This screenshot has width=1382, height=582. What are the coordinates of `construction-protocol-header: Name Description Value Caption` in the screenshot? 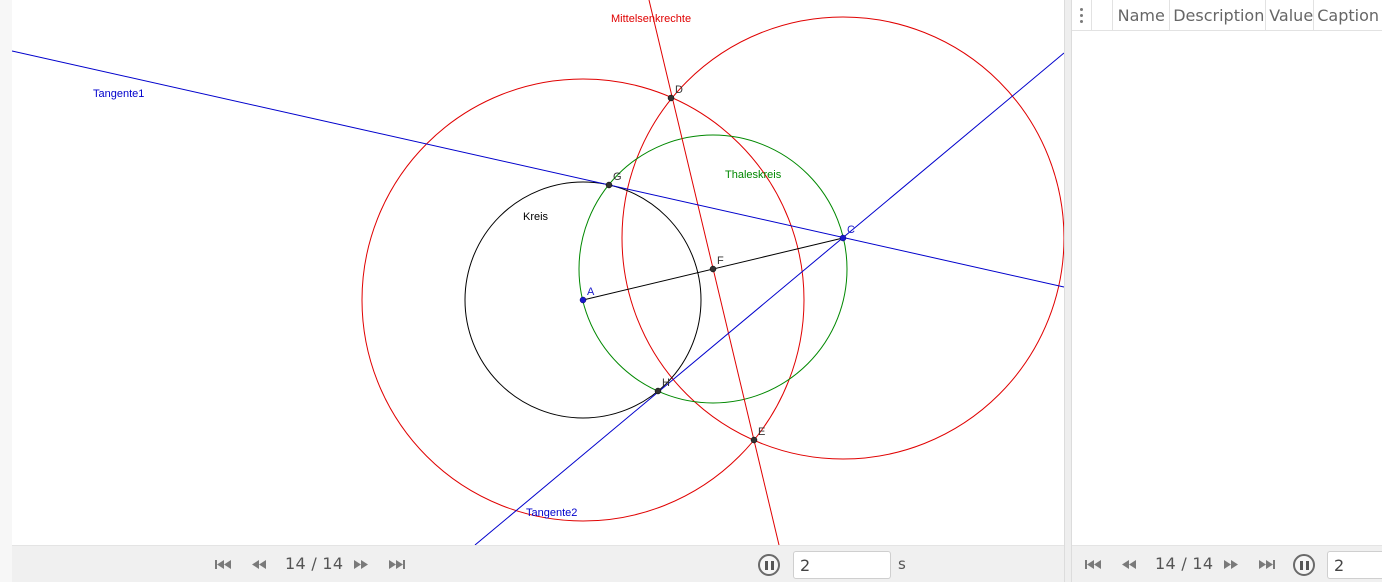 It's located at (1227, 15).